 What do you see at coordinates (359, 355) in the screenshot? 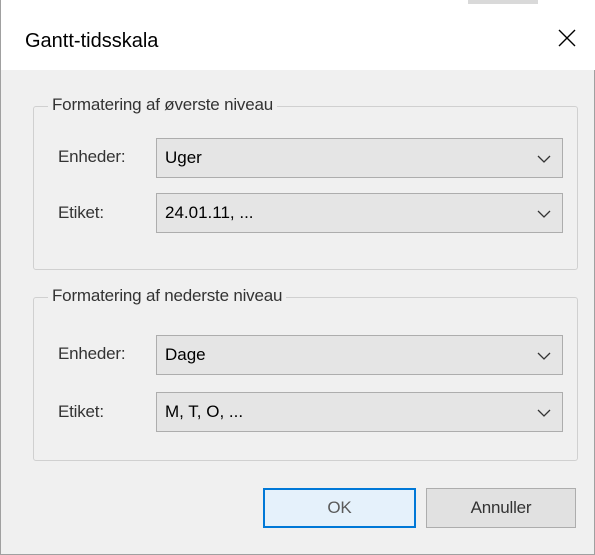
I see `bottom-units-select: Dage` at bounding box center [359, 355].